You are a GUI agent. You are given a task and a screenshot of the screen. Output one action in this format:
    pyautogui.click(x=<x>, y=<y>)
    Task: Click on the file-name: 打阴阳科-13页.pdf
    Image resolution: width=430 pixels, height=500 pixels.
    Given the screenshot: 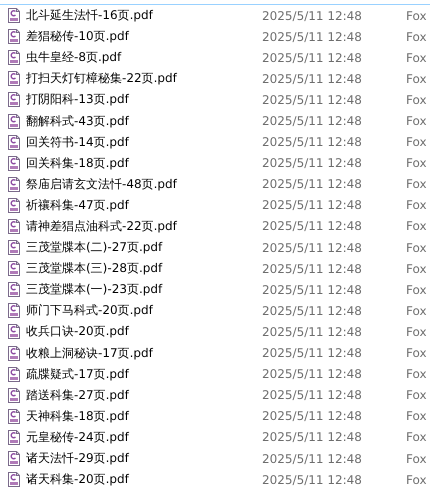 What is the action you would take?
    pyautogui.click(x=144, y=99)
    